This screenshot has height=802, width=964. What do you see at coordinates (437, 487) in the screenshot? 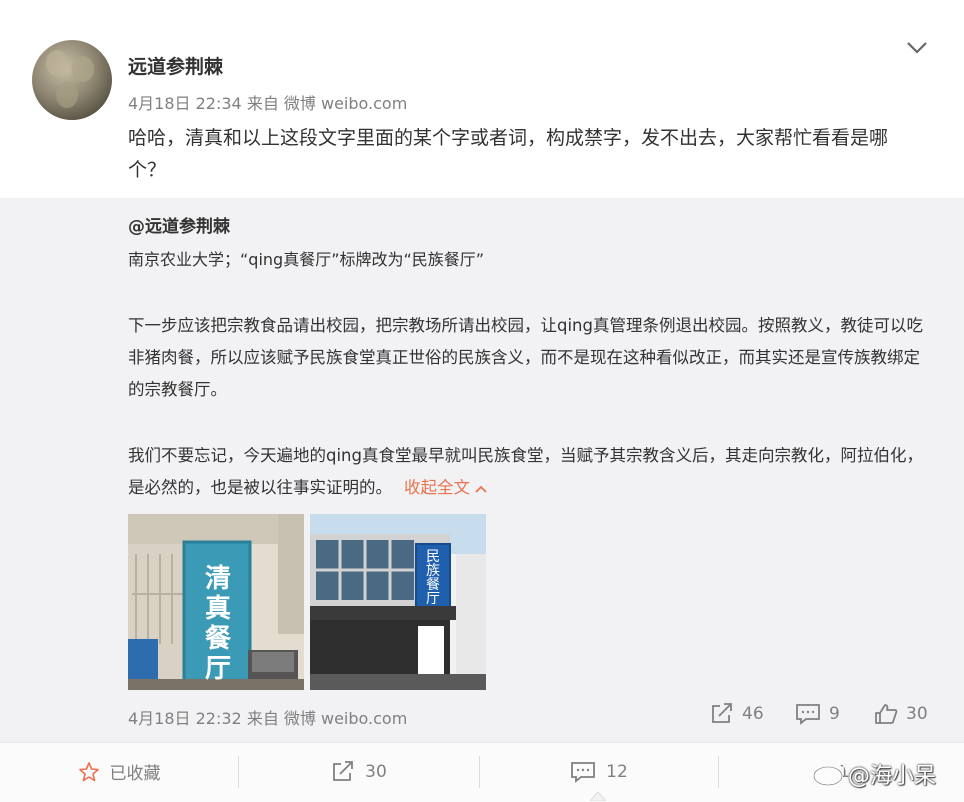
I see `collapse-label: 收起全文` at bounding box center [437, 487].